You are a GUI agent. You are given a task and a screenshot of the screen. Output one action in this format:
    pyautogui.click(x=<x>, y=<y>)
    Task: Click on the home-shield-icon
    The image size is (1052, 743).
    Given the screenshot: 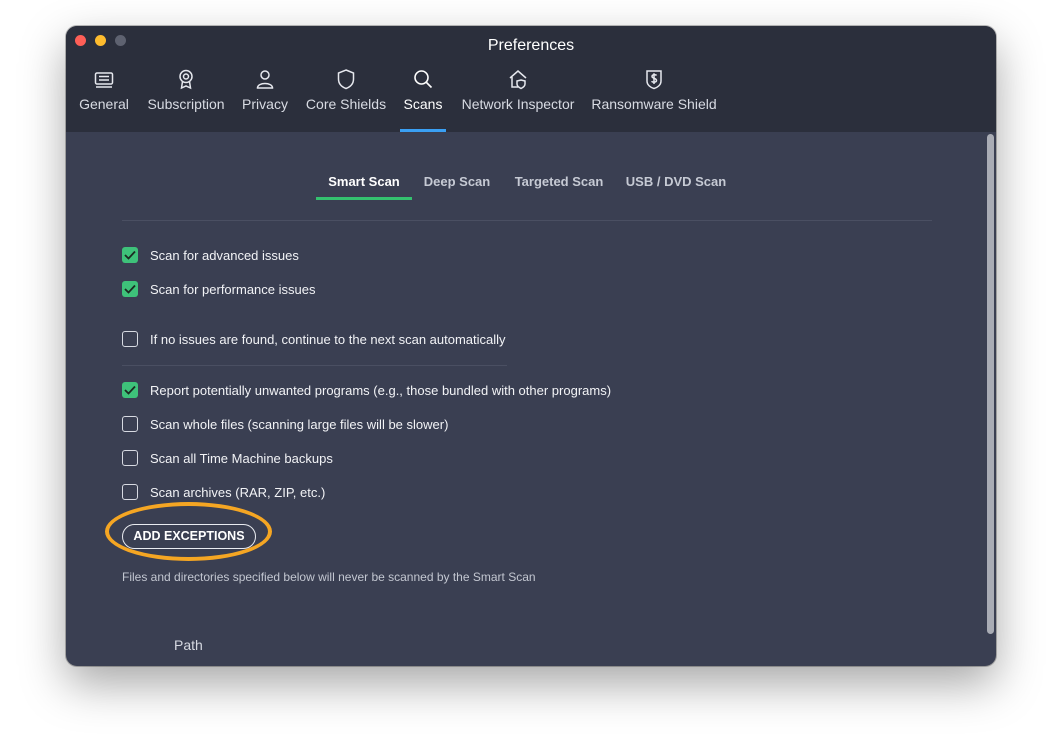 What is the action you would take?
    pyautogui.click(x=518, y=80)
    